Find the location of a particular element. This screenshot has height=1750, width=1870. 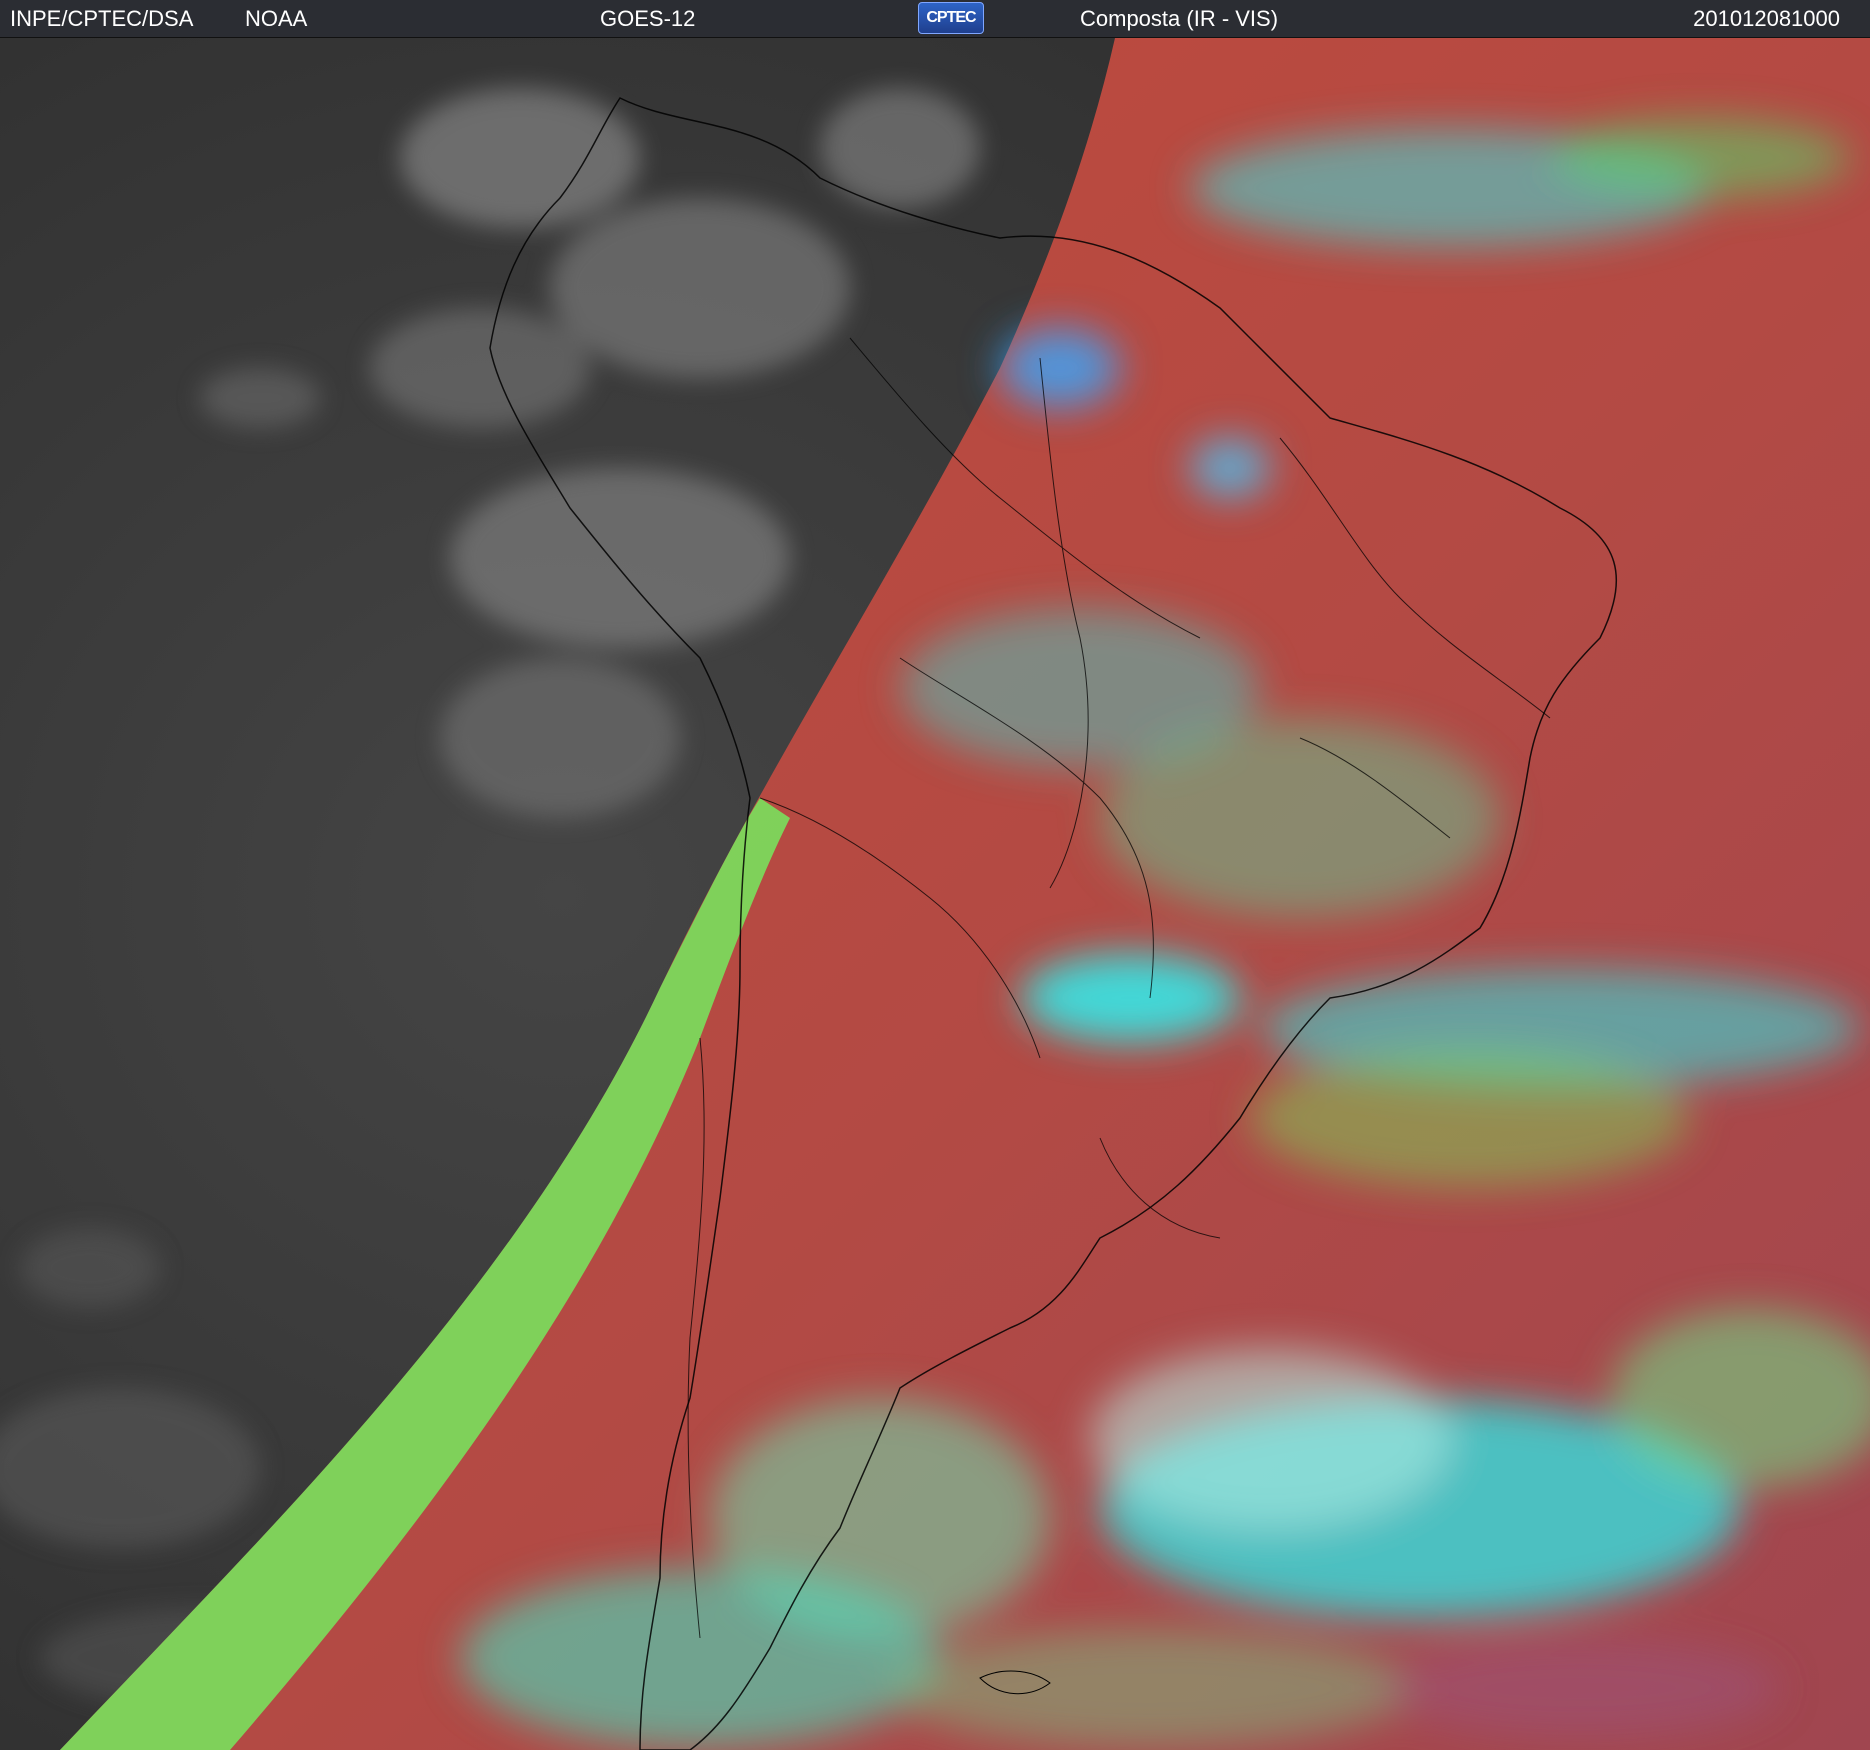

product-label: Composta (IR - VIS) is located at coordinates (1179, 18).